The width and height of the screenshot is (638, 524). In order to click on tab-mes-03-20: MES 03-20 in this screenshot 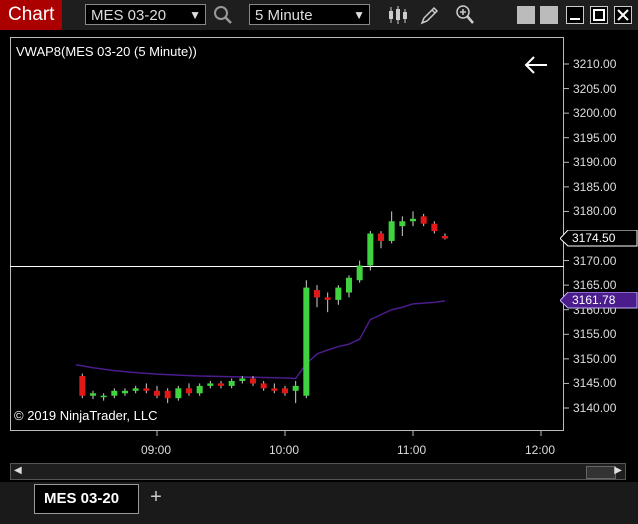, I will do `click(86, 499)`.